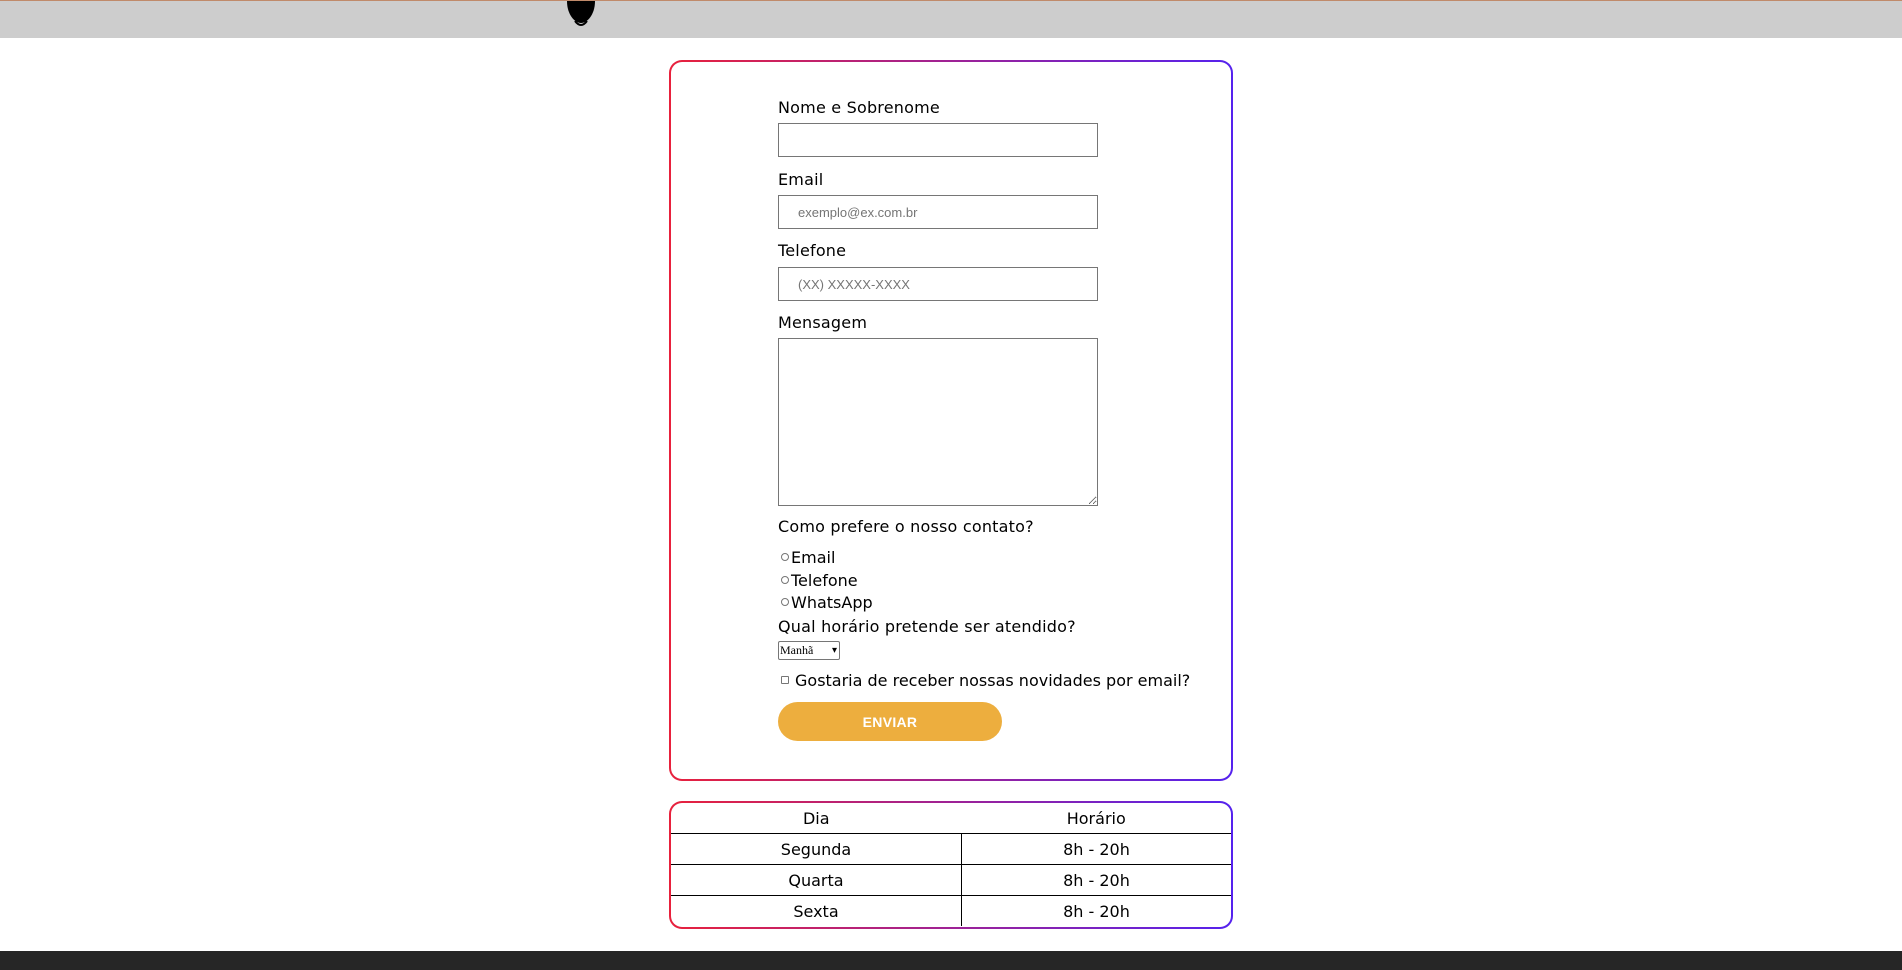 The width and height of the screenshot is (1902, 970). I want to click on radio-option-telefone: Telefone, so click(818, 580).